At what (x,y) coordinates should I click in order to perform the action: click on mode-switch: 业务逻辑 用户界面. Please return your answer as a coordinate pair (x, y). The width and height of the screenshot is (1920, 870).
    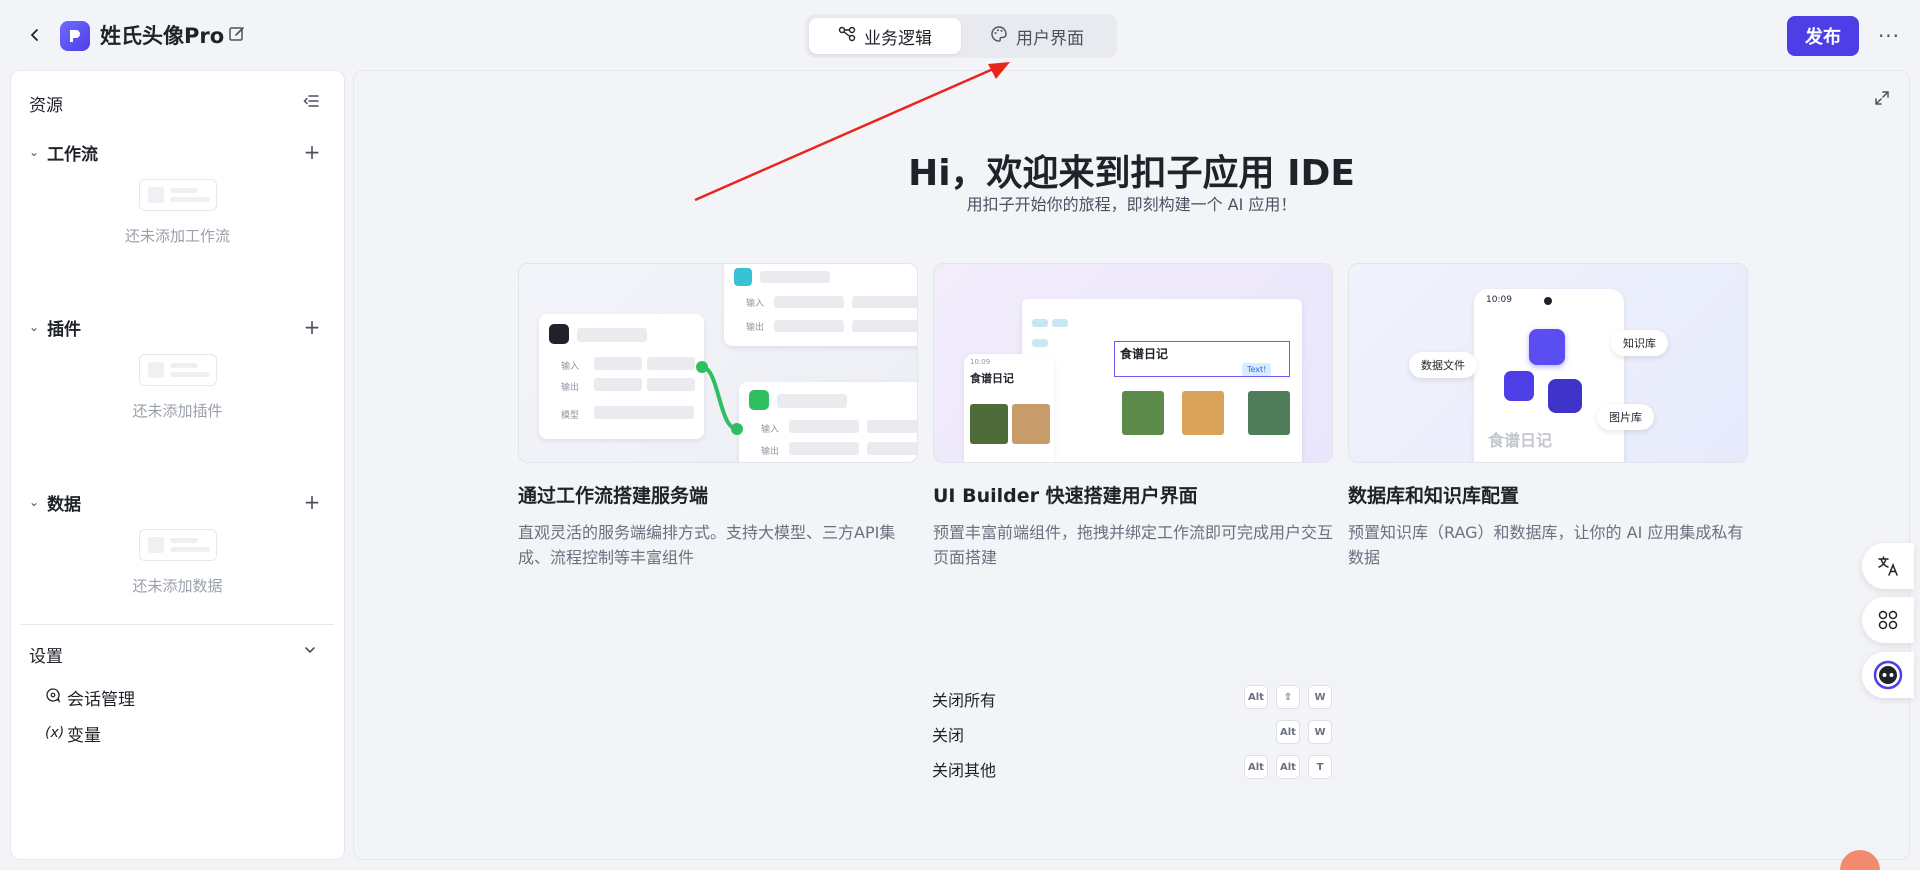
    Looking at the image, I should click on (961, 36).